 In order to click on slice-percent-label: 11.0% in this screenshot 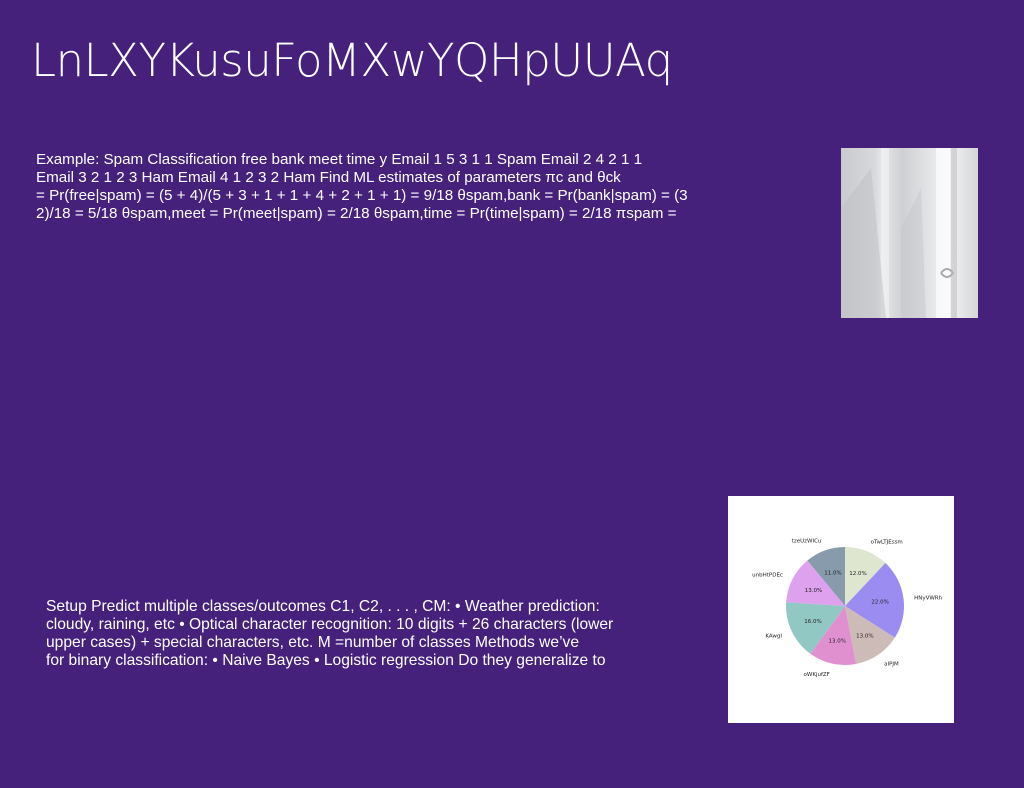, I will do `click(832, 574)`.